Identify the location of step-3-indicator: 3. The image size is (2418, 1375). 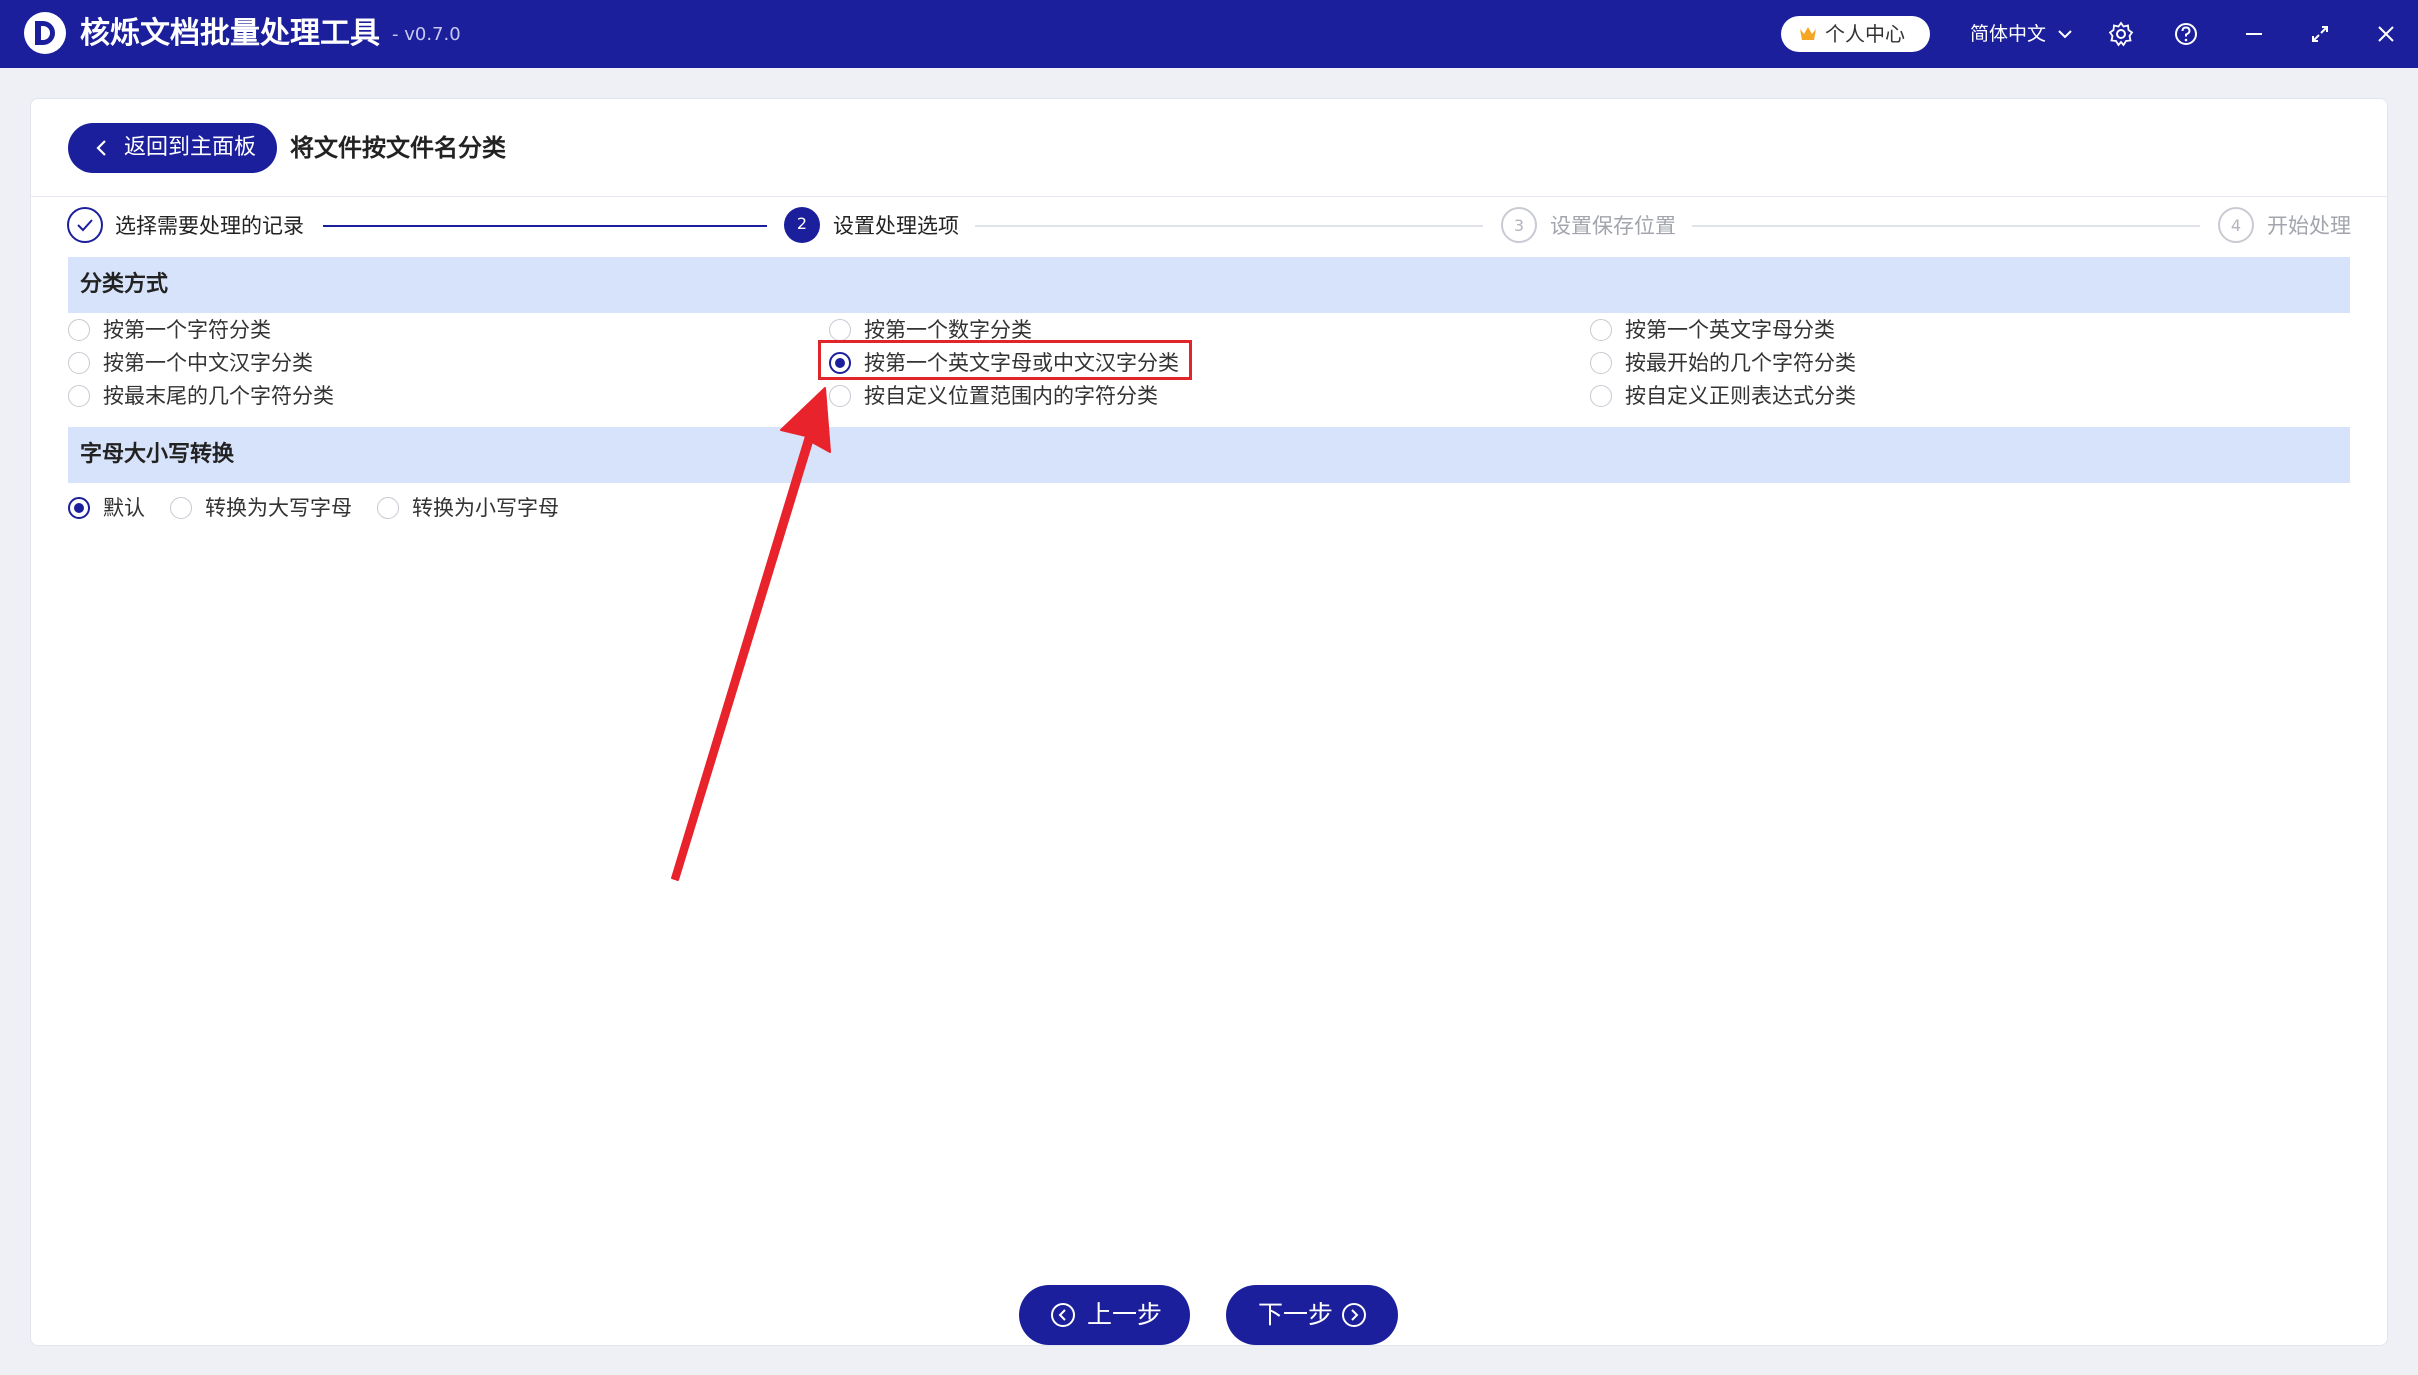
(1519, 225).